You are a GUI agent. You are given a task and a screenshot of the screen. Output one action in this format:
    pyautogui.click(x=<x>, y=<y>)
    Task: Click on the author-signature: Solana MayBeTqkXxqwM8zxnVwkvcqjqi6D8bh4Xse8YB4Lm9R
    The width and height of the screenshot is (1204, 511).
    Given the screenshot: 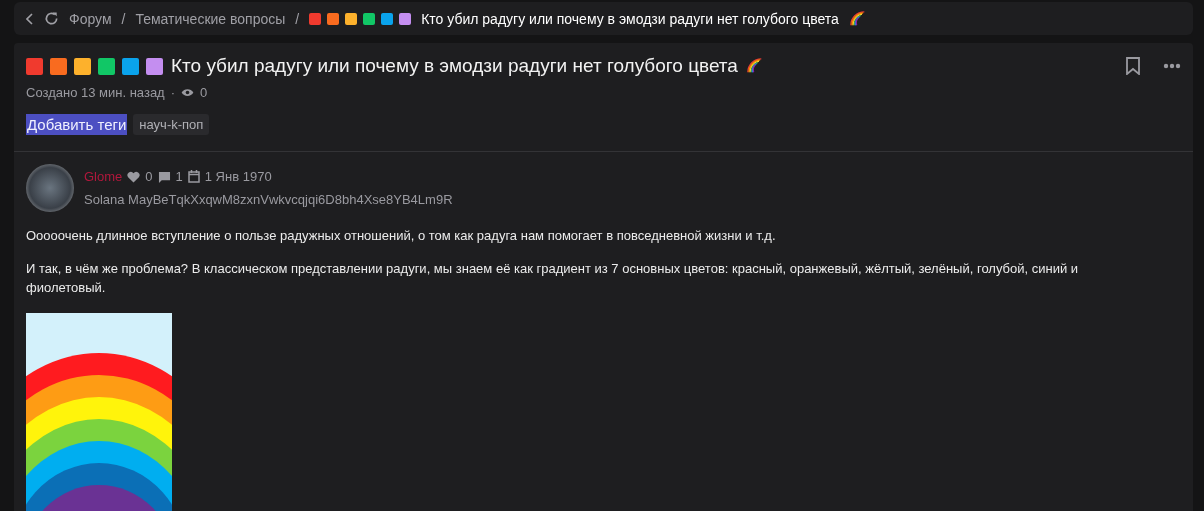 What is the action you would take?
    pyautogui.click(x=268, y=199)
    